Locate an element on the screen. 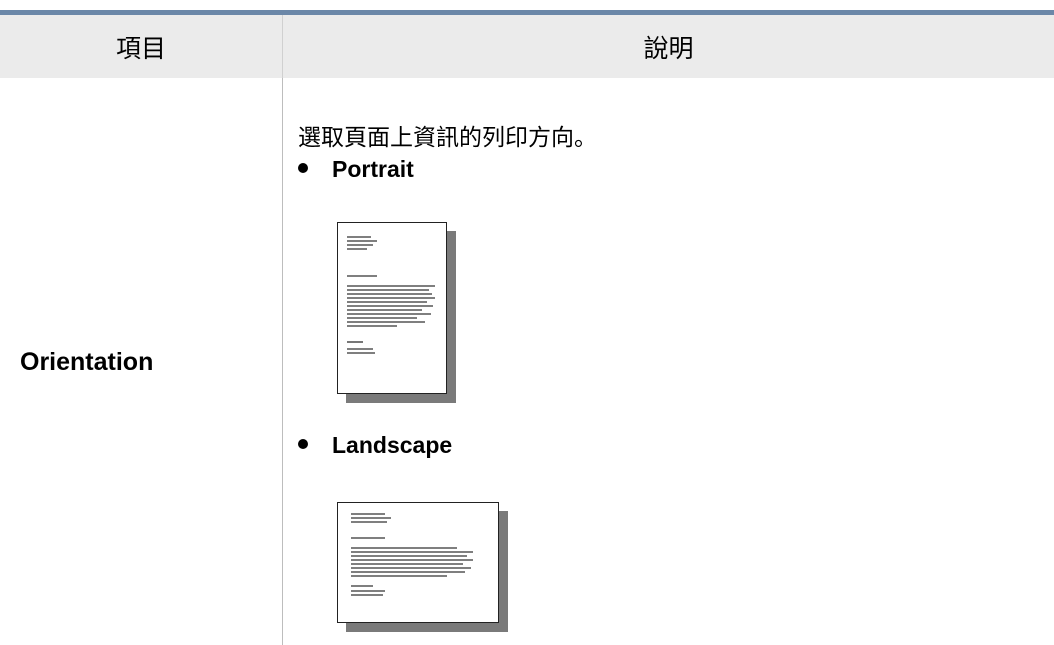 The width and height of the screenshot is (1054, 645). option-landscape: Landscape is located at coordinates (375, 445).